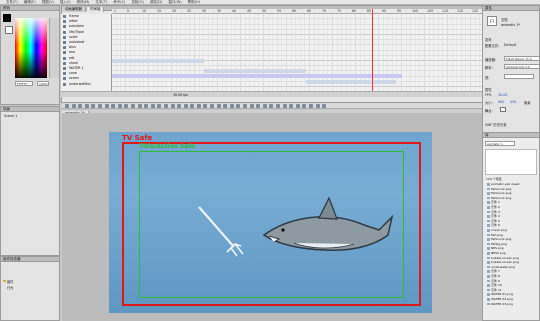 This screenshot has height=321, width=540. Describe the element at coordinates (12, 2) in the screenshot. I see `menu-item: 文件(F)` at that location.